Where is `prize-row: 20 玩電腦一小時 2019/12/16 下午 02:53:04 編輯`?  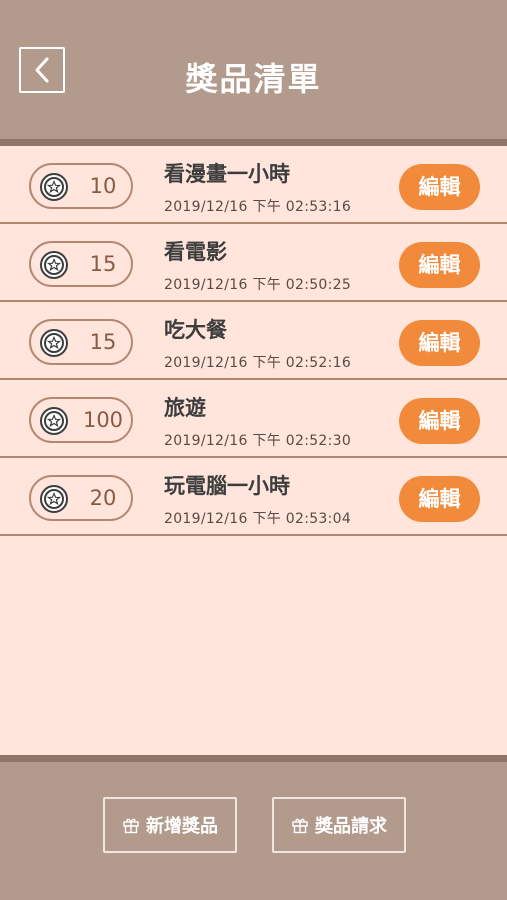 prize-row: 20 玩電腦一小時 2019/12/16 下午 02:53:04 編輯 is located at coordinates (253, 497).